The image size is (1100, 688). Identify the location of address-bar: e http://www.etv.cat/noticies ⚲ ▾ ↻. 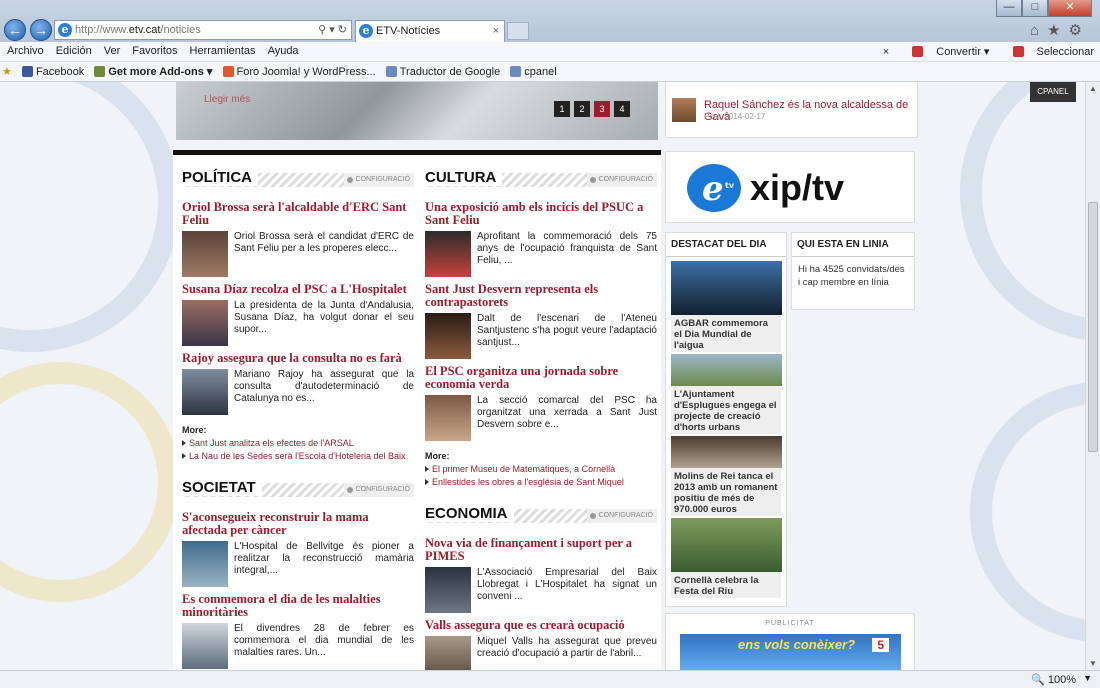
(203, 30).